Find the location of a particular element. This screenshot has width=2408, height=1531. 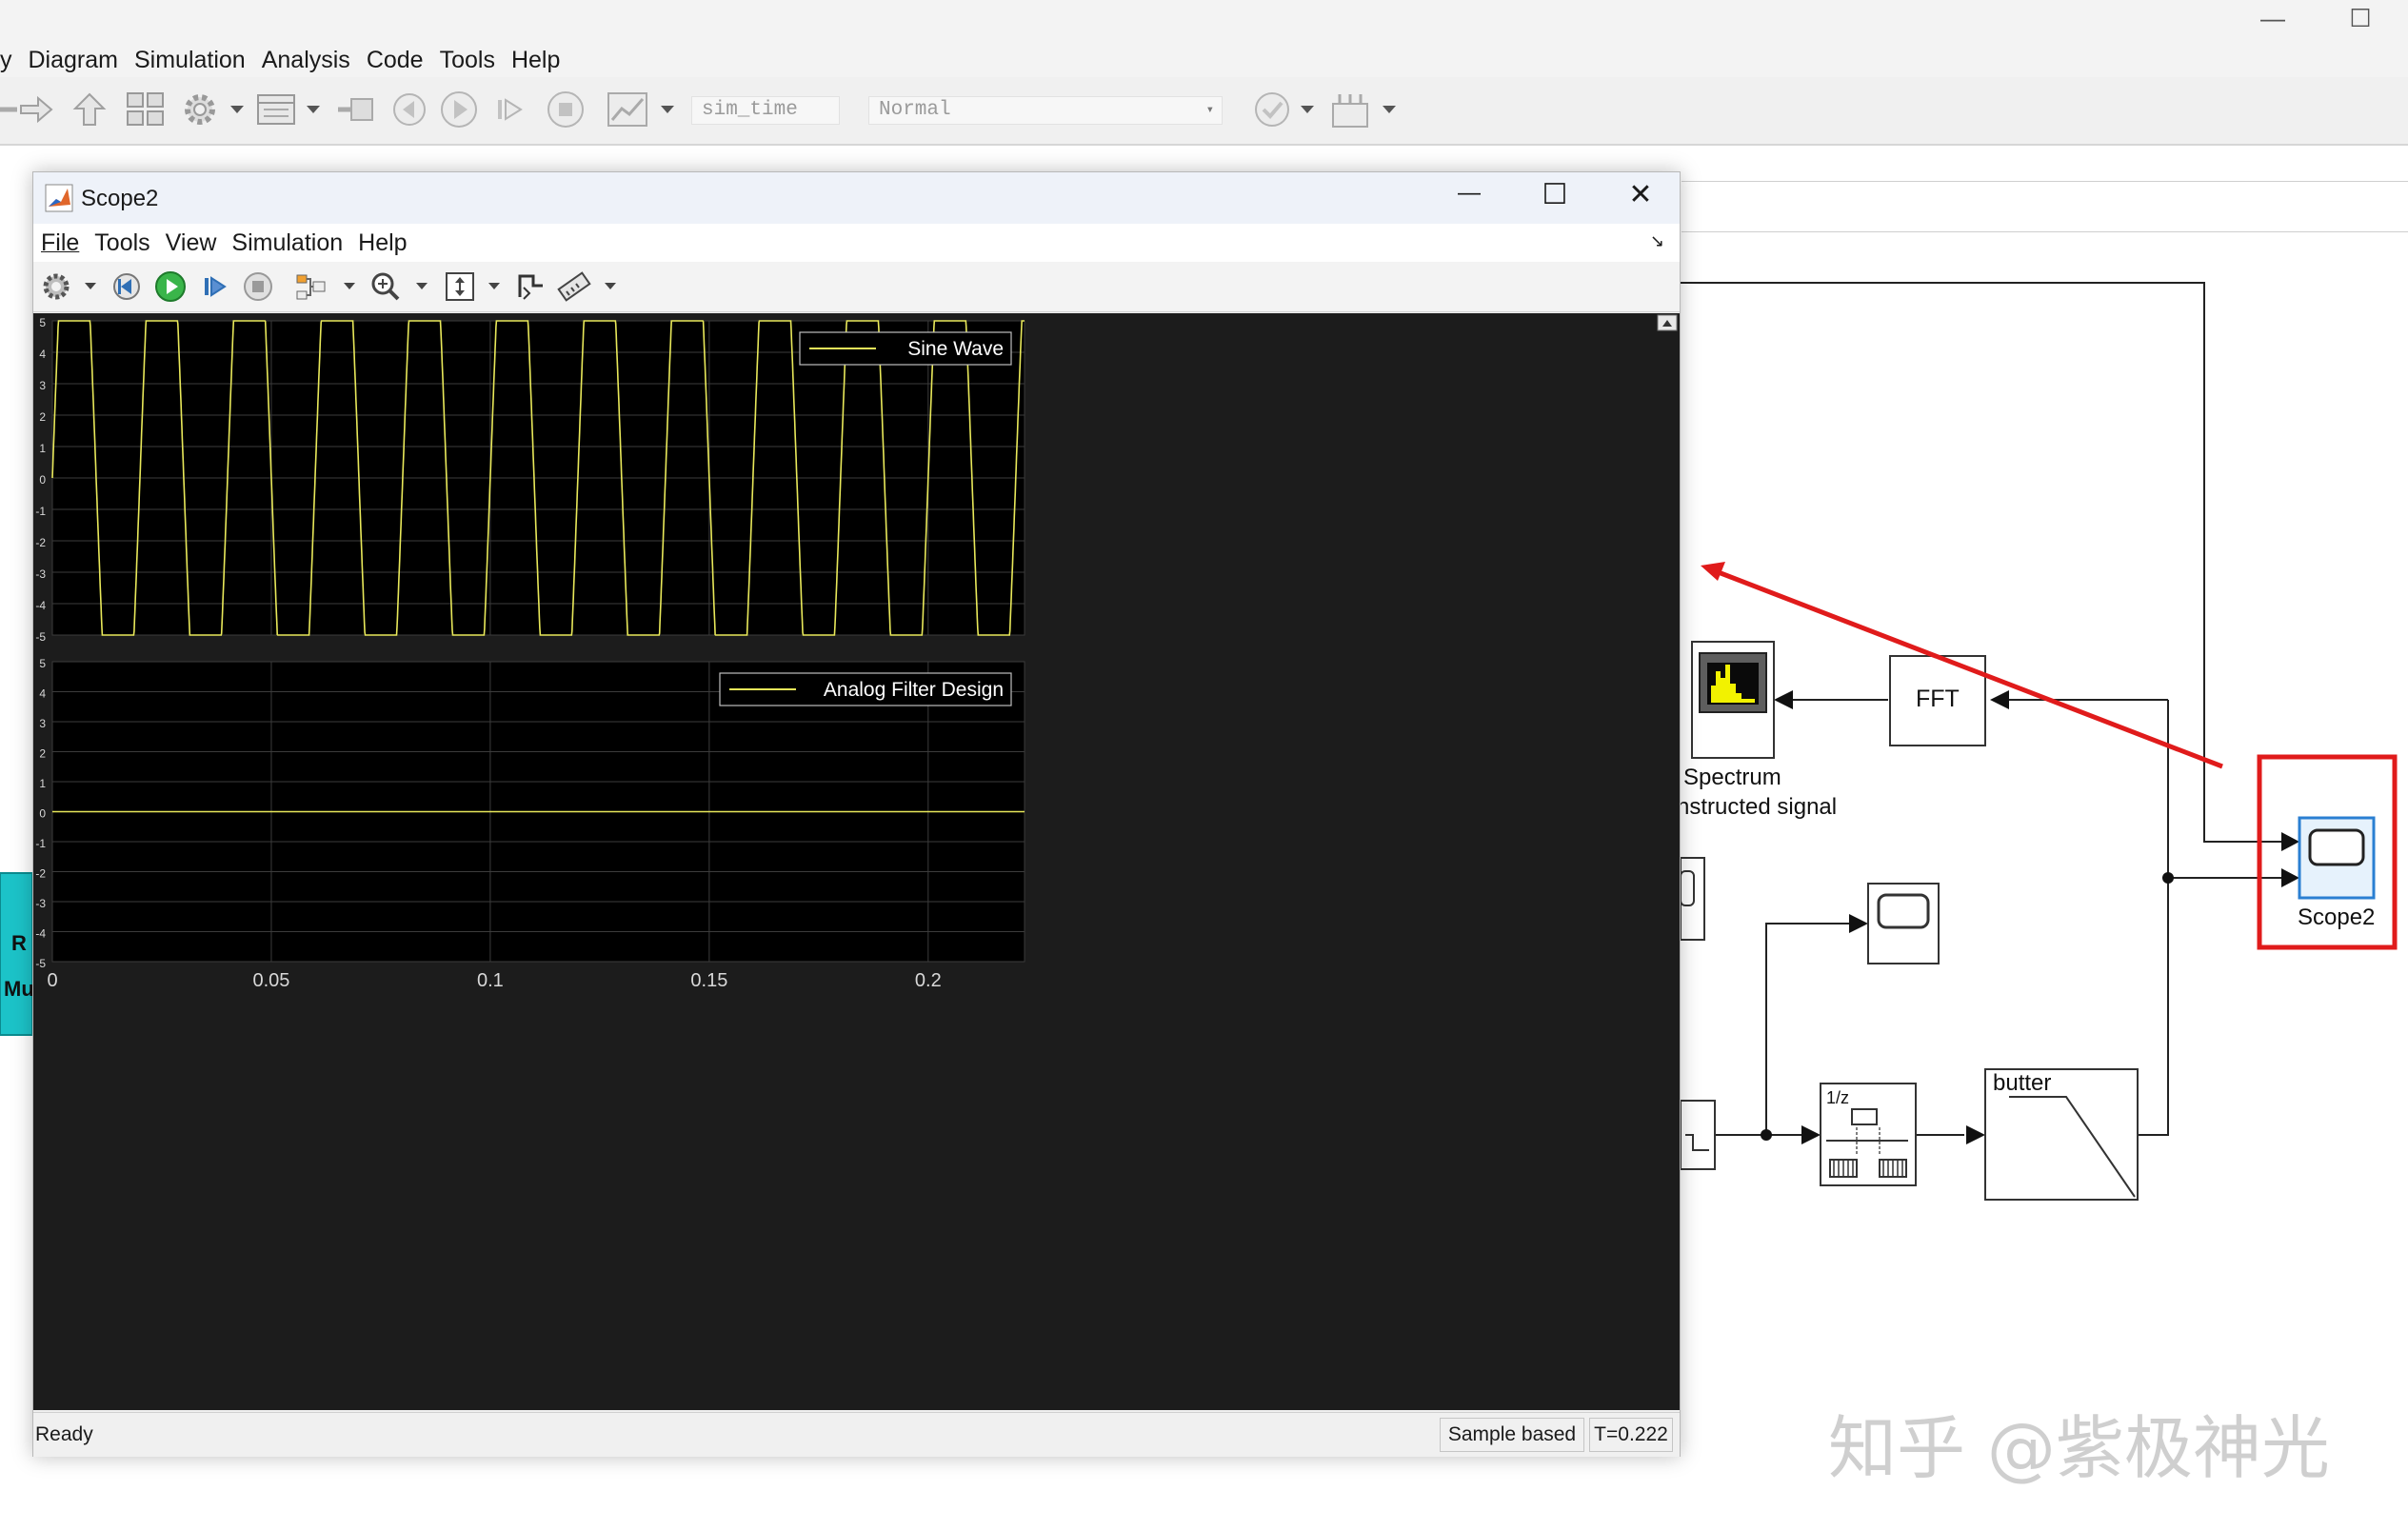

back-arrow-icon is located at coordinates (9, 109).